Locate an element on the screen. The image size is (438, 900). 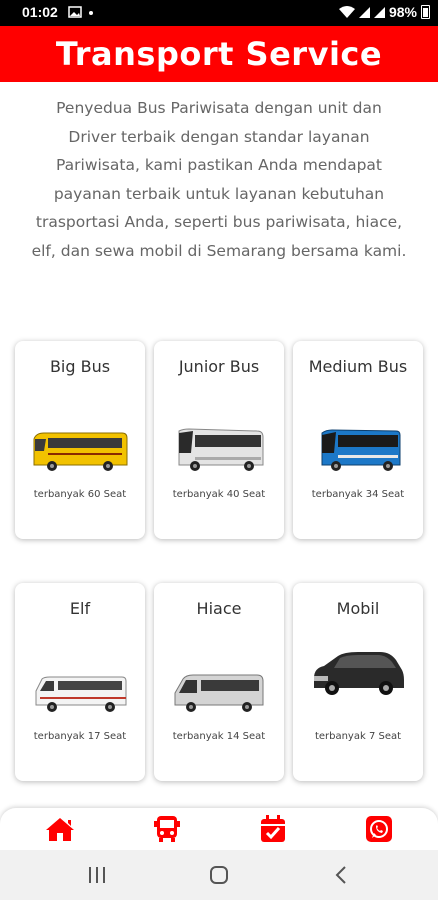
nav-booking-button is located at coordinates (273, 829).